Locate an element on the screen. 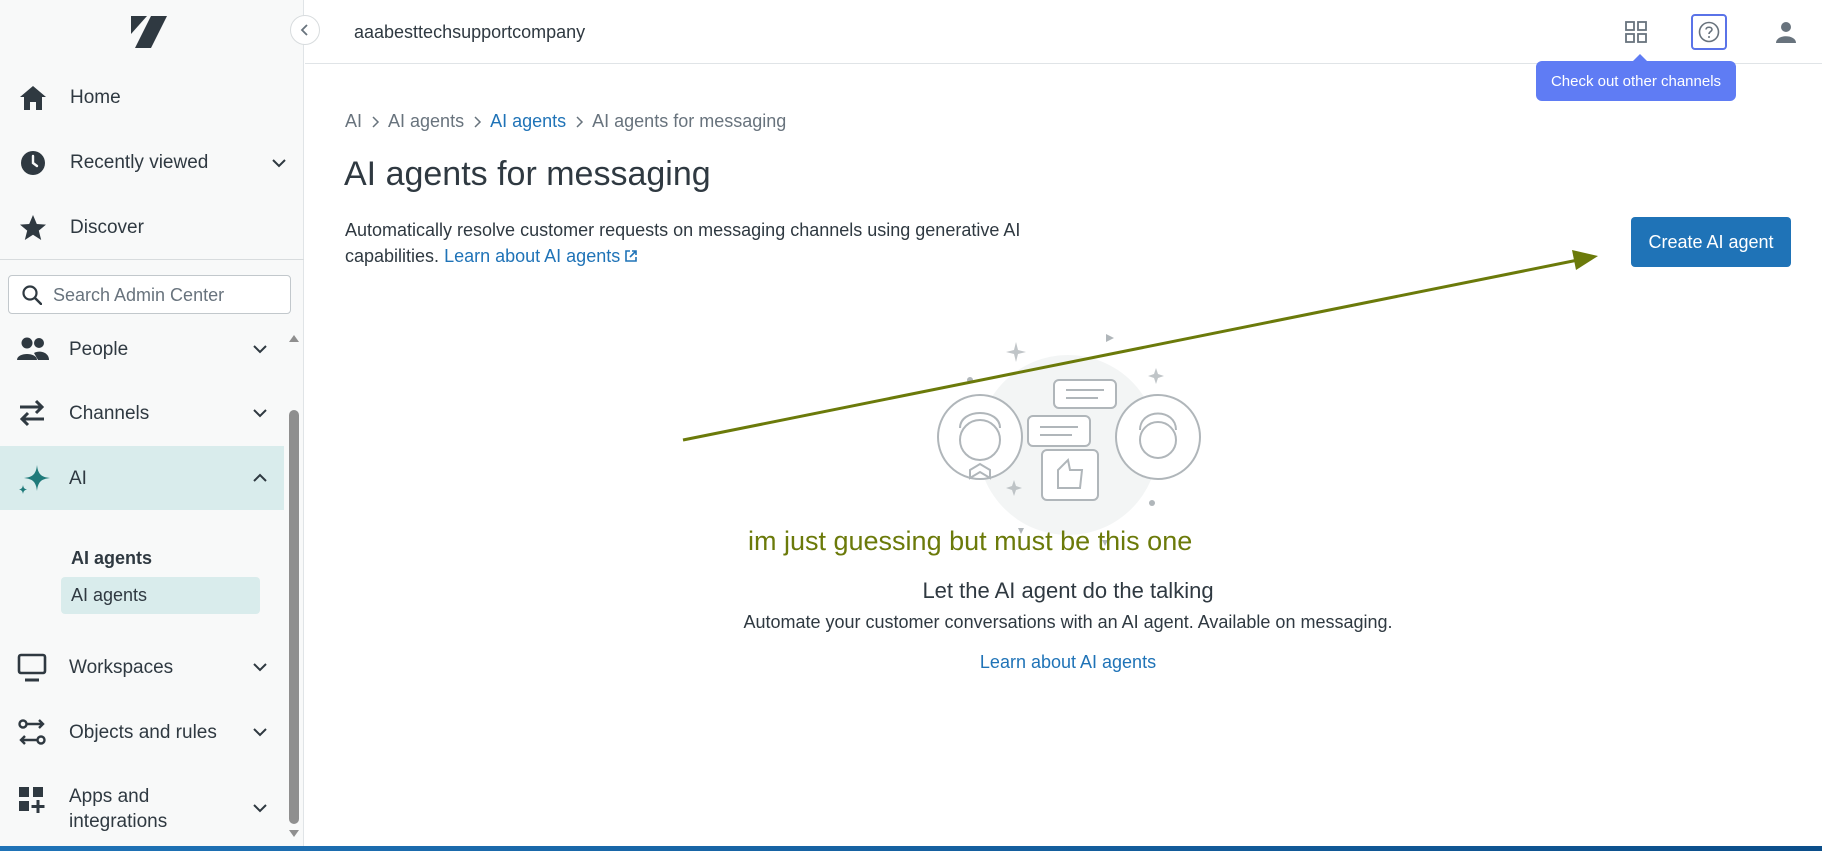 The image size is (1822, 851). help-icon is located at coordinates (1709, 32).